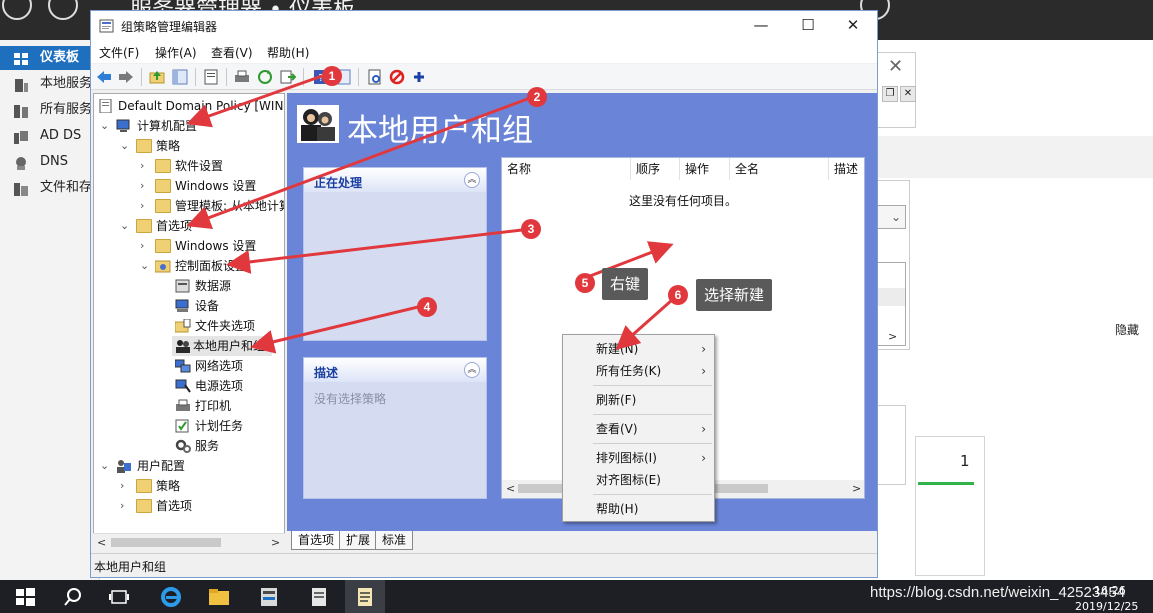 The height and width of the screenshot is (613, 1153). Describe the element at coordinates (375, 77) in the screenshot. I see `preview-icon` at that location.